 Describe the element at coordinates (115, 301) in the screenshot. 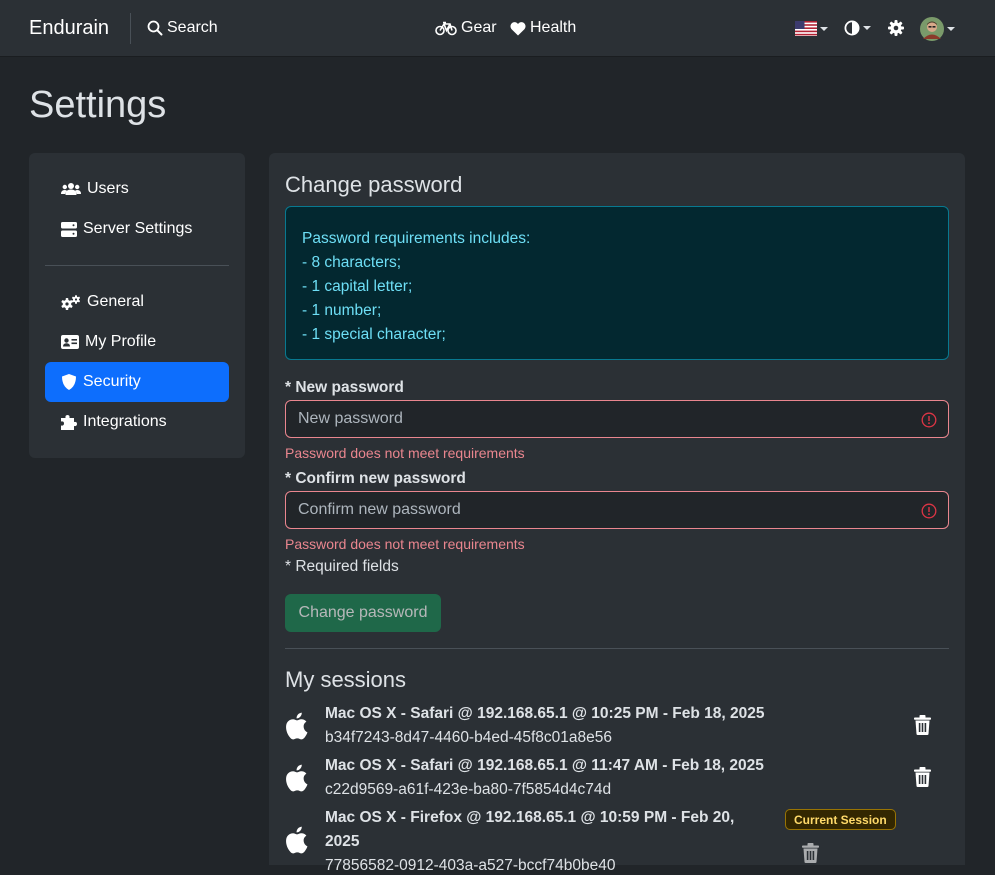

I see `sidebar-item-label: General` at that location.